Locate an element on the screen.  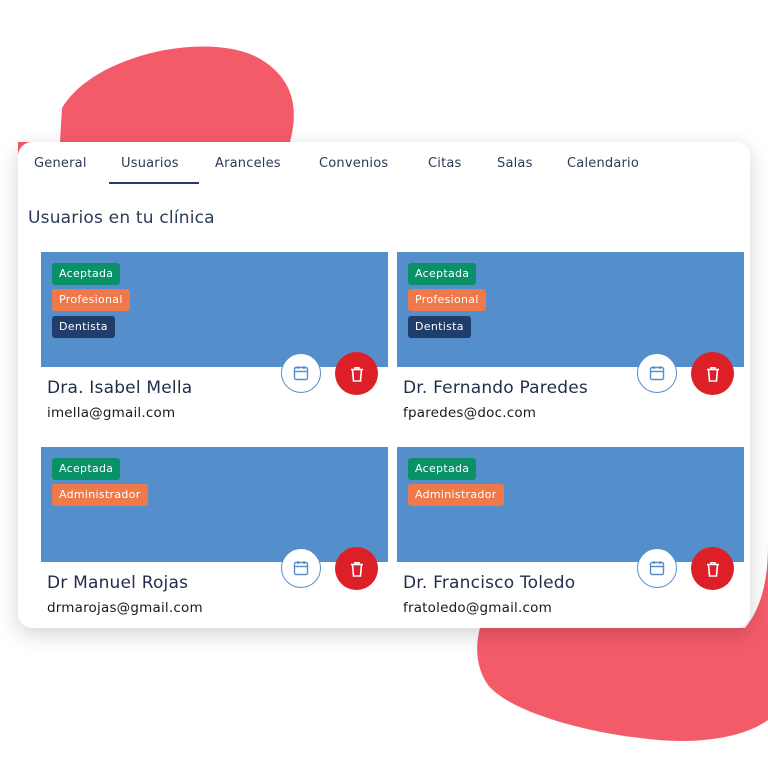
user-name: Dra. Isabel Mella is located at coordinates (120, 388).